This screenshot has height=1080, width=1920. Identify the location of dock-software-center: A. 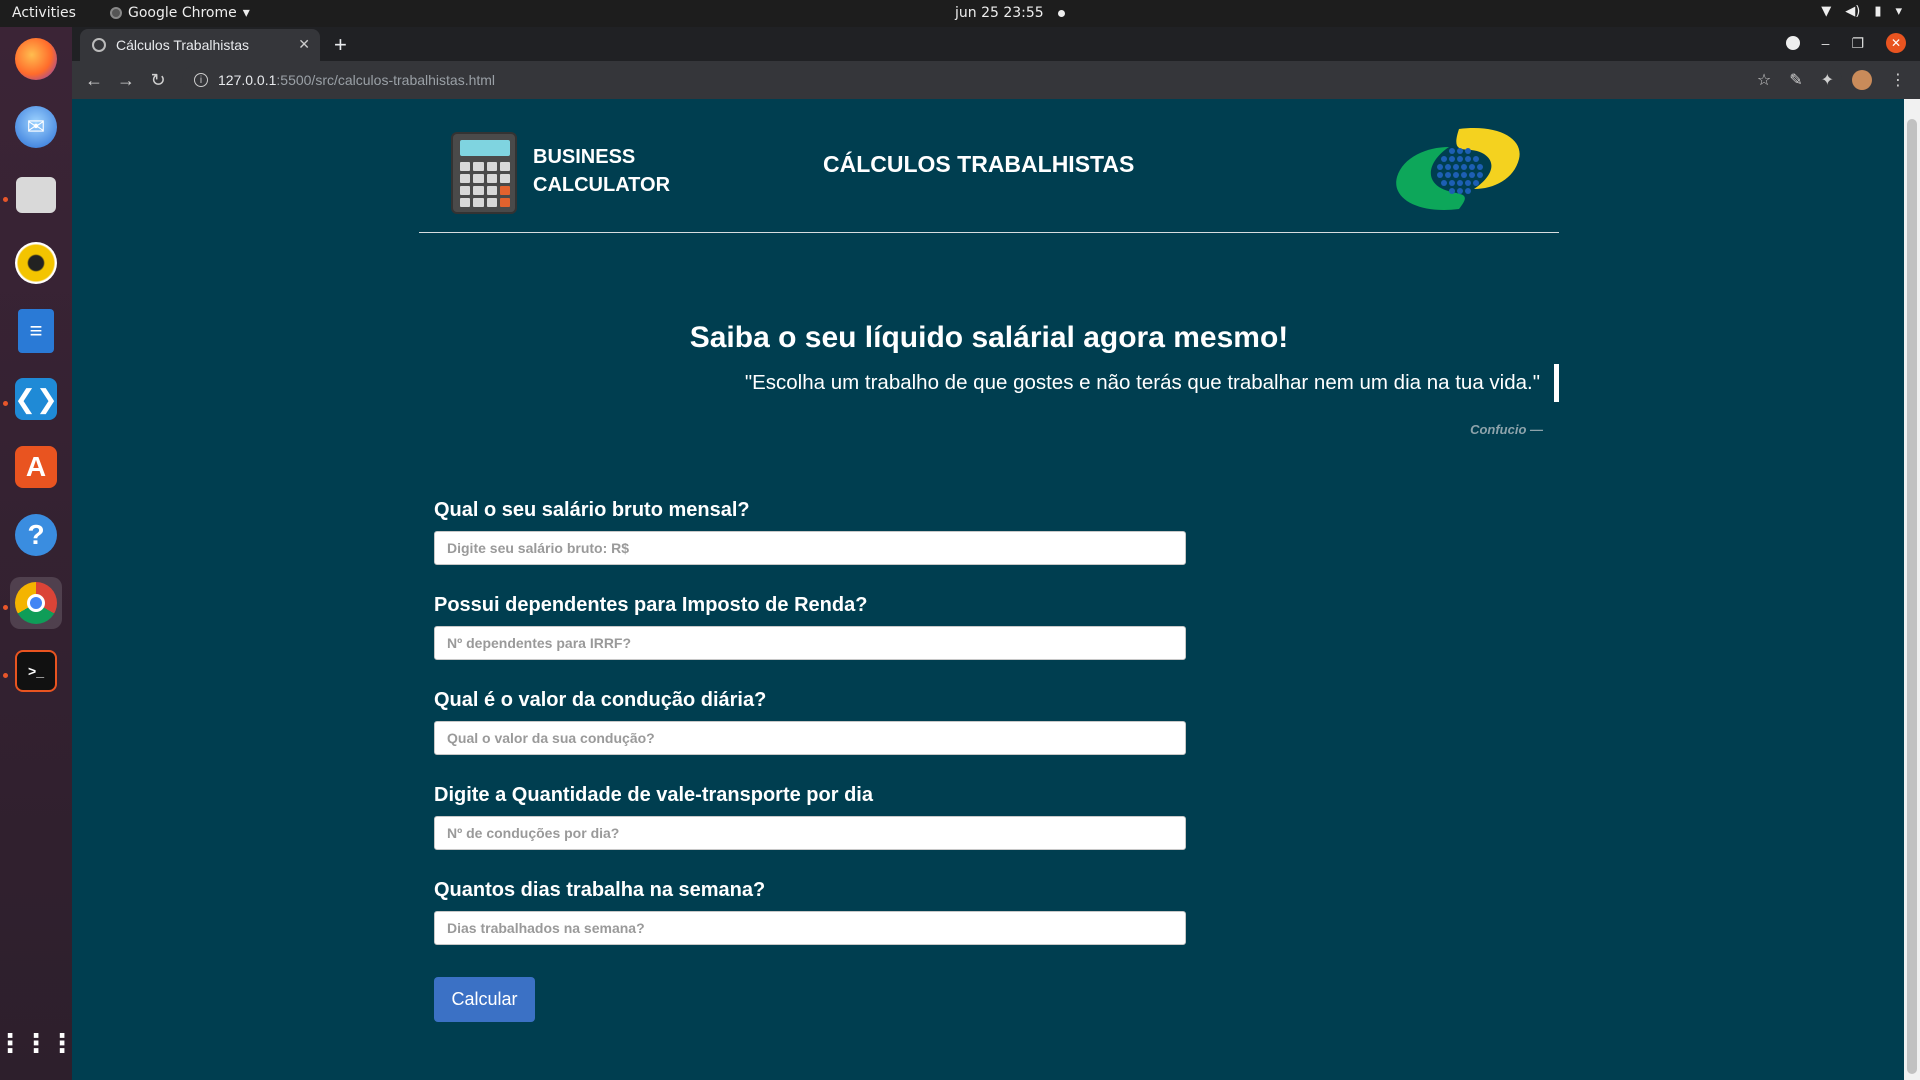
(36, 467).